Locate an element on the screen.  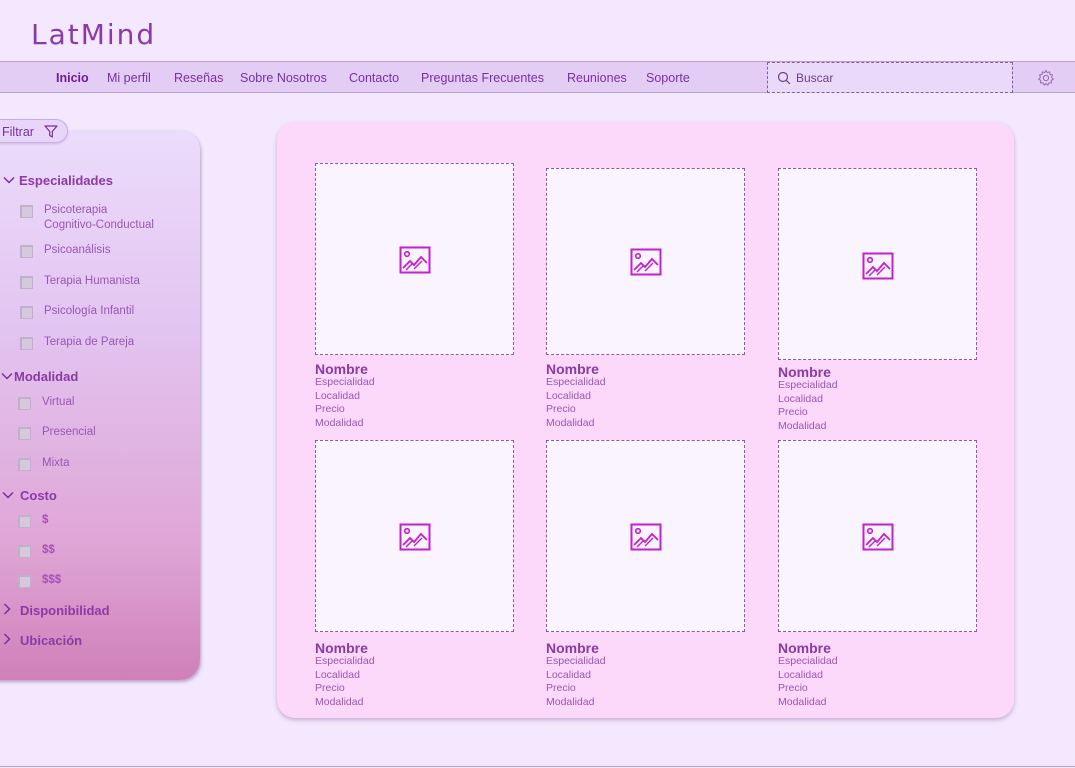
nav-item-preguntas-frecuentes: Preguntas Frecuentes is located at coordinates (482, 78).